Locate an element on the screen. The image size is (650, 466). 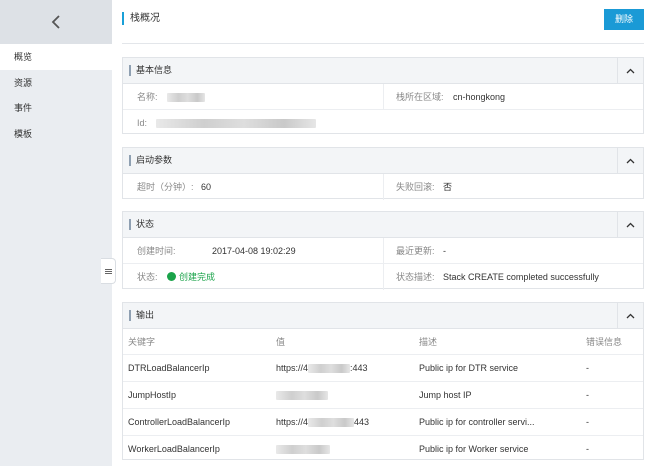
output-key: DTRLoadBalancerIp is located at coordinates (169, 368).